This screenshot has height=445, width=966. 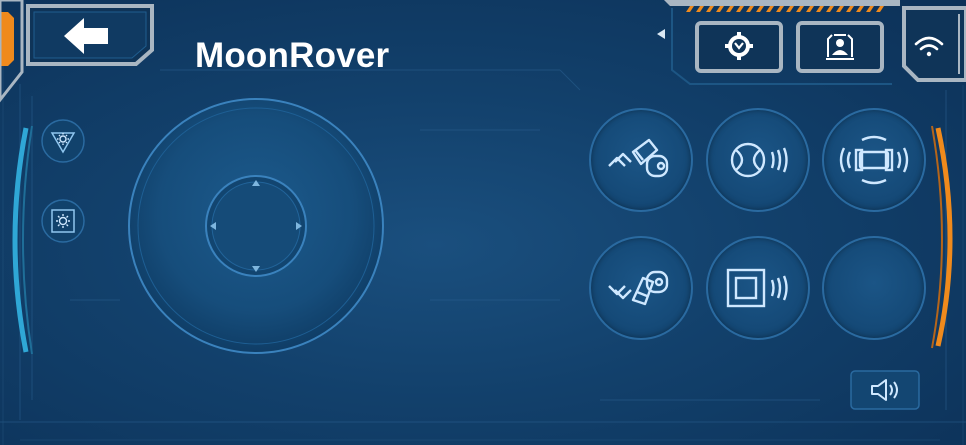 What do you see at coordinates (638, 288) in the screenshot?
I see `arm-down-icon` at bounding box center [638, 288].